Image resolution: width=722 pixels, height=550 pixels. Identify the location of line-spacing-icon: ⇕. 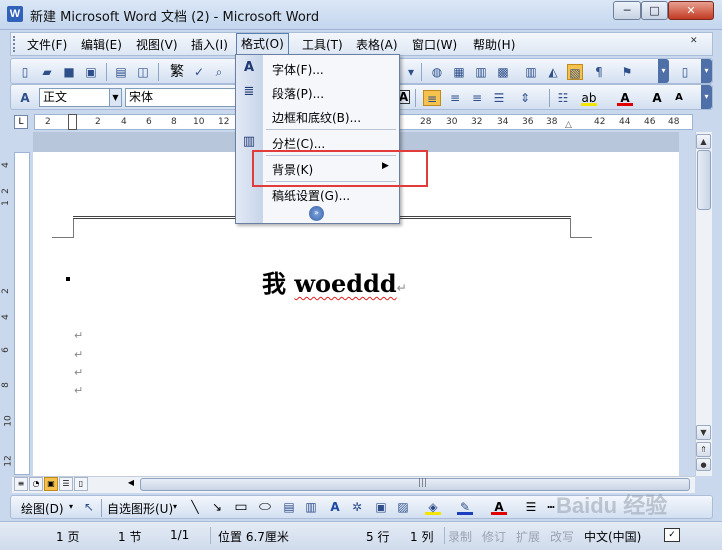
(525, 98).